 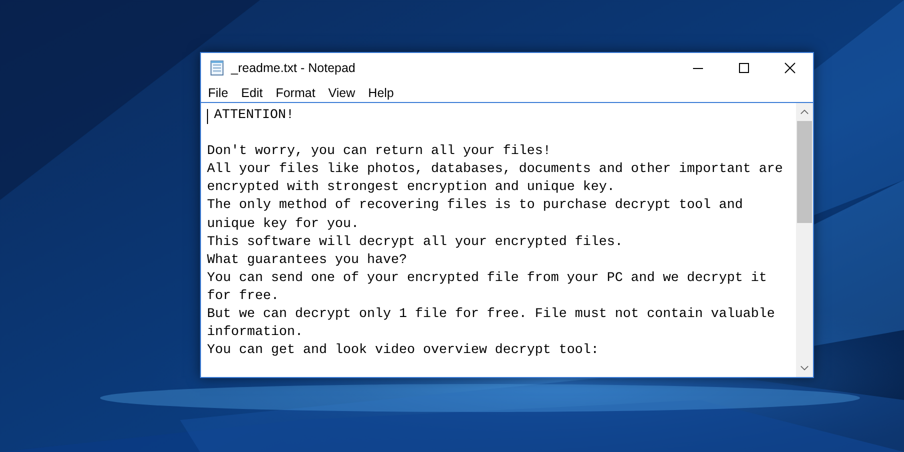 What do you see at coordinates (254, 116) in the screenshot?
I see `text-line: ATTENTION!` at bounding box center [254, 116].